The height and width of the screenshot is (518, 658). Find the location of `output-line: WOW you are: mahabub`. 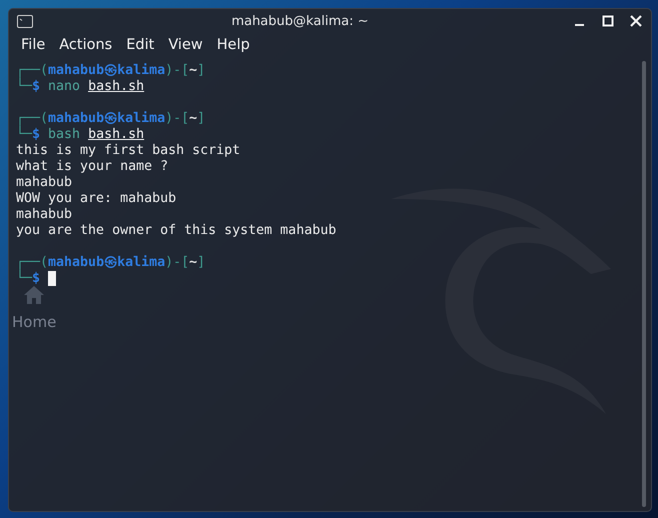

output-line: WOW you are: mahabub is located at coordinates (96, 199).